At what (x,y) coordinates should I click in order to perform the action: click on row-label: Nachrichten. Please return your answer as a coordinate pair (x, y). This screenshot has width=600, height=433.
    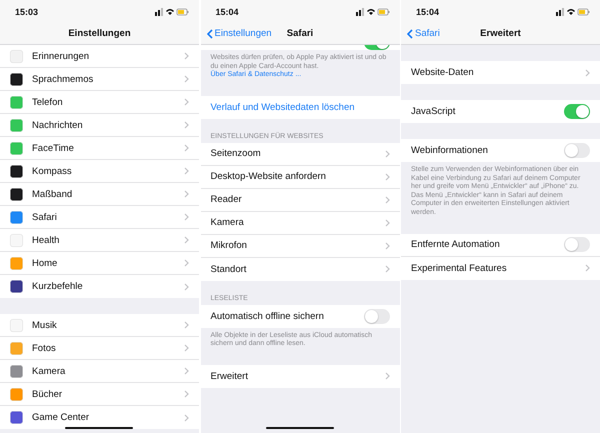
    Looking at the image, I should click on (58, 125).